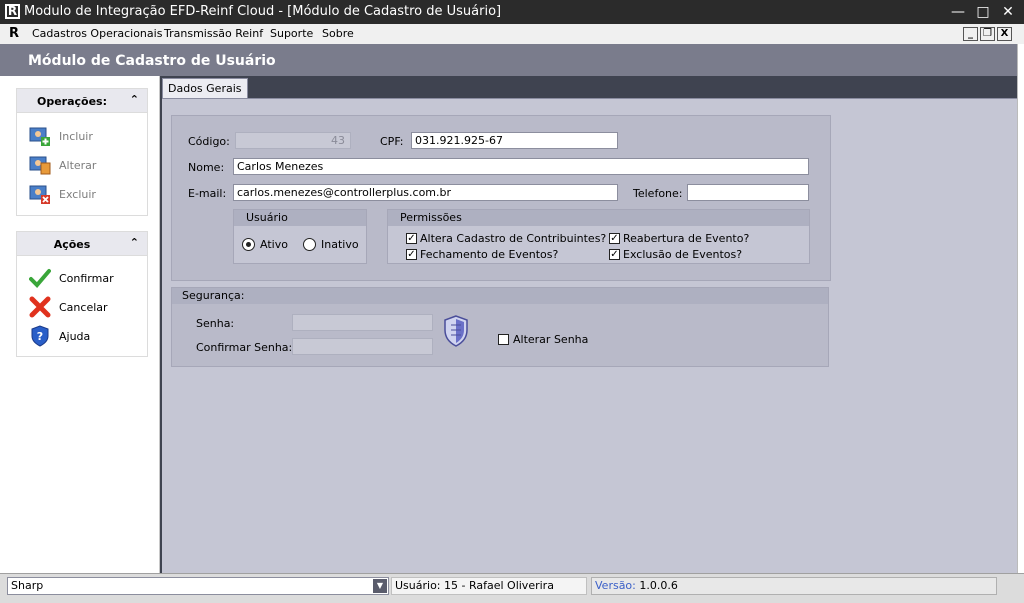 The height and width of the screenshot is (603, 1024). Describe the element at coordinates (77, 194) in the screenshot. I see `excluir-label: Excluir` at that location.